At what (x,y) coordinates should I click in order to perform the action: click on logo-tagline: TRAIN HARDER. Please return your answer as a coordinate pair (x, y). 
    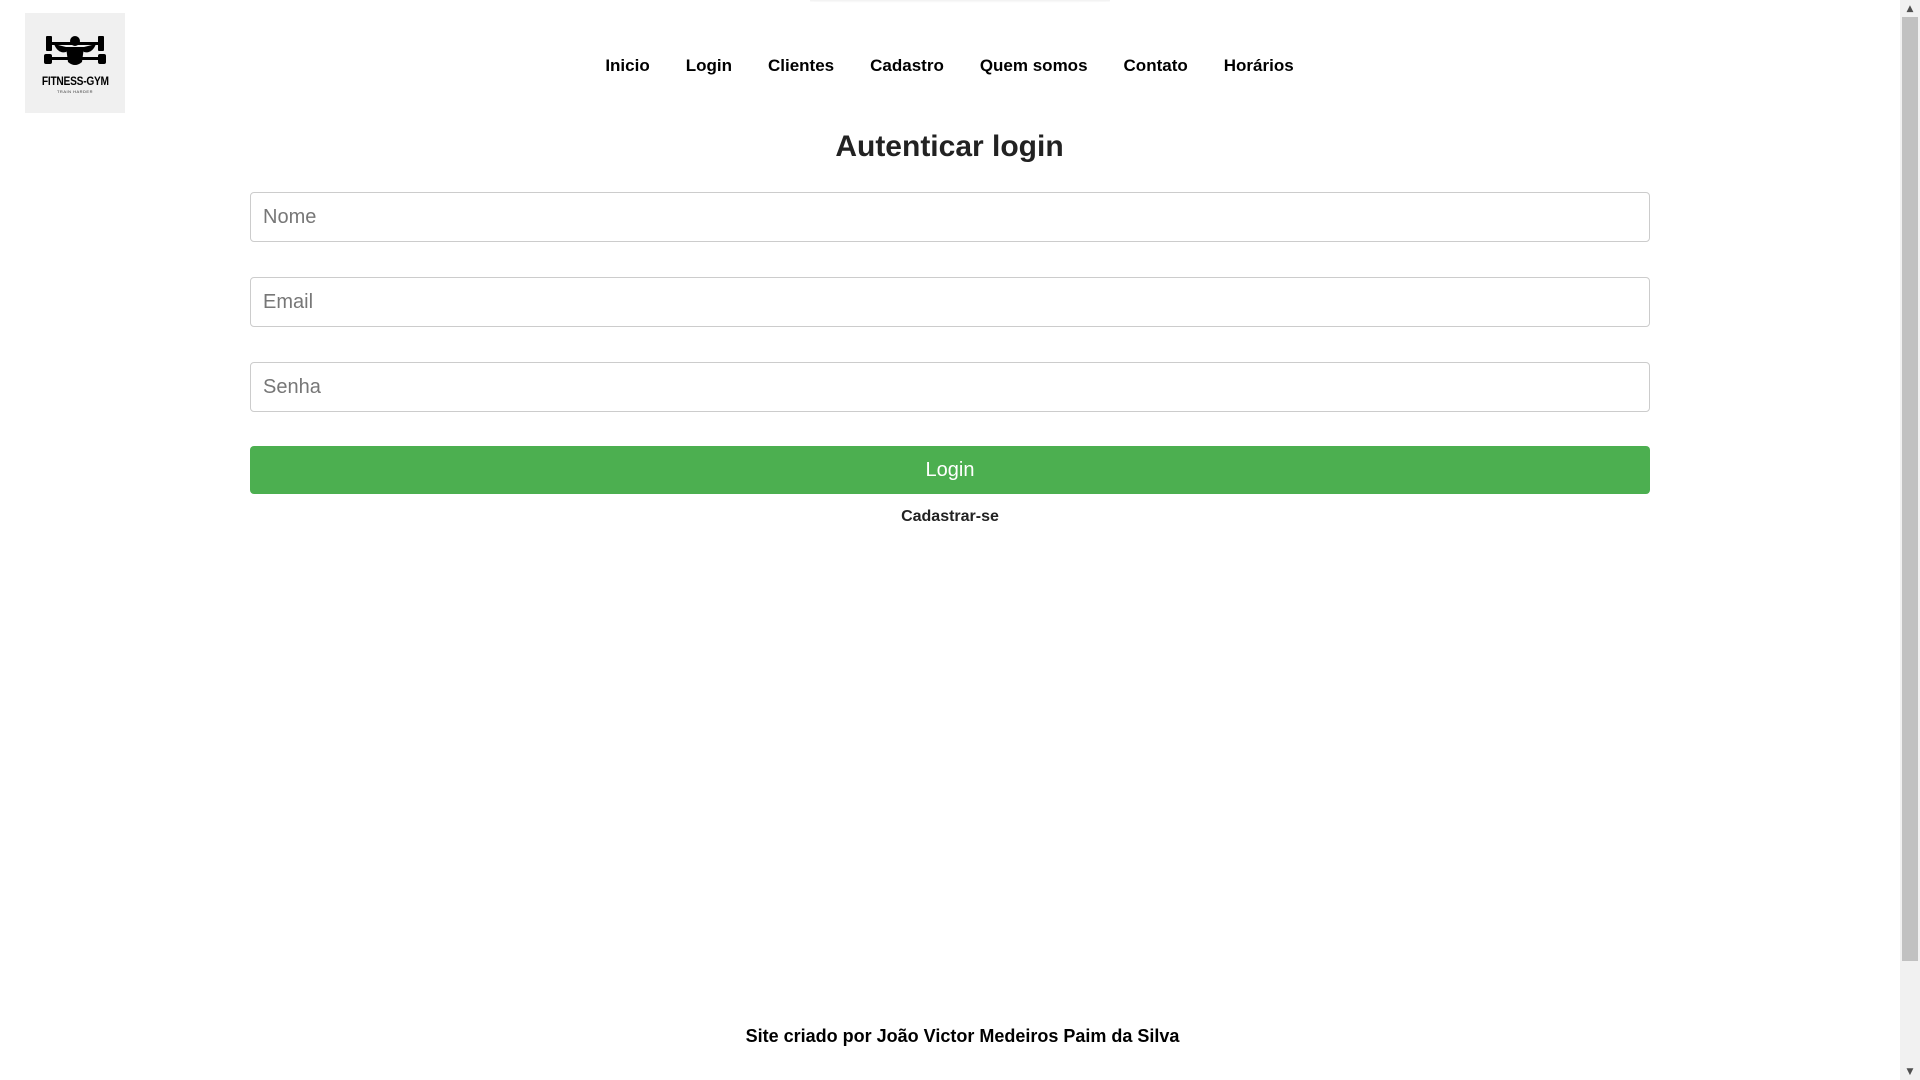
    Looking at the image, I should click on (74, 91).